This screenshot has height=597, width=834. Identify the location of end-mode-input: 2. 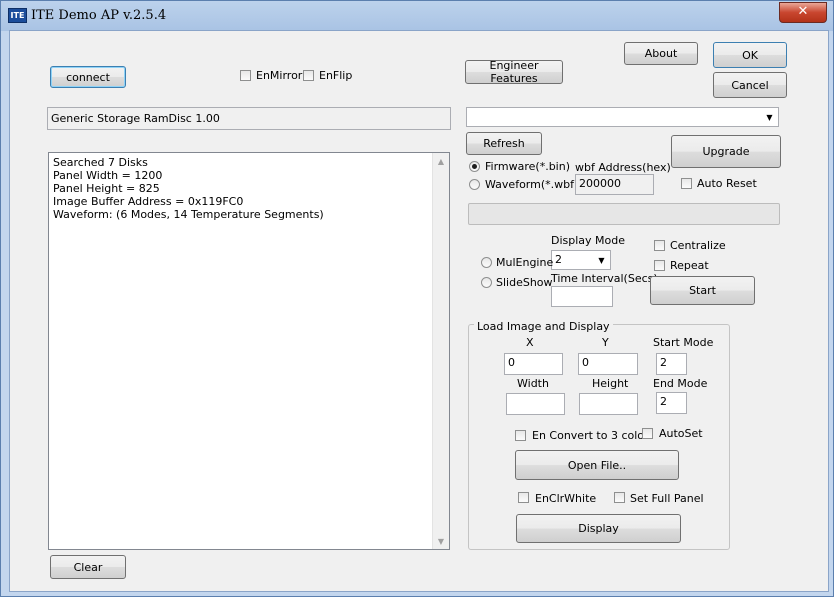
(671, 403).